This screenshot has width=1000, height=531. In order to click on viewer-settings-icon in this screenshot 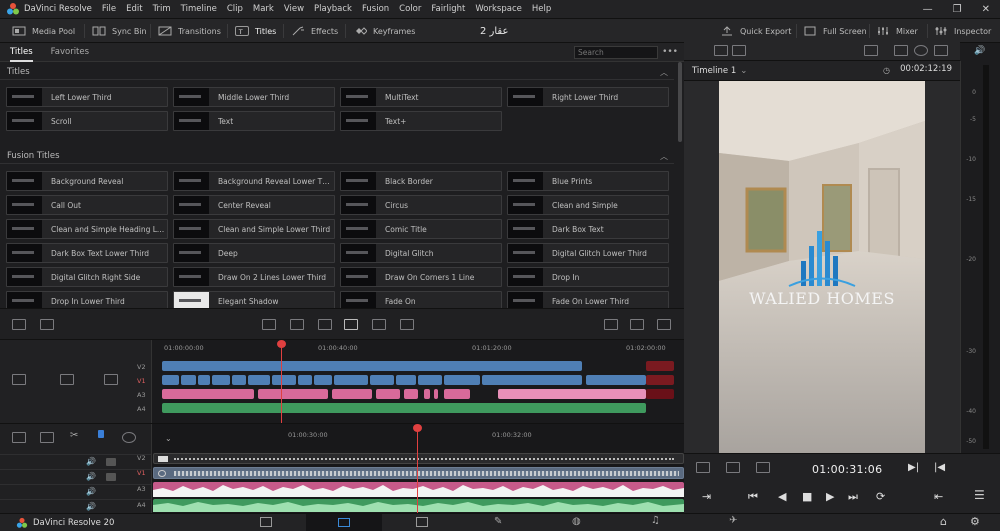, I will do `click(703, 467)`.